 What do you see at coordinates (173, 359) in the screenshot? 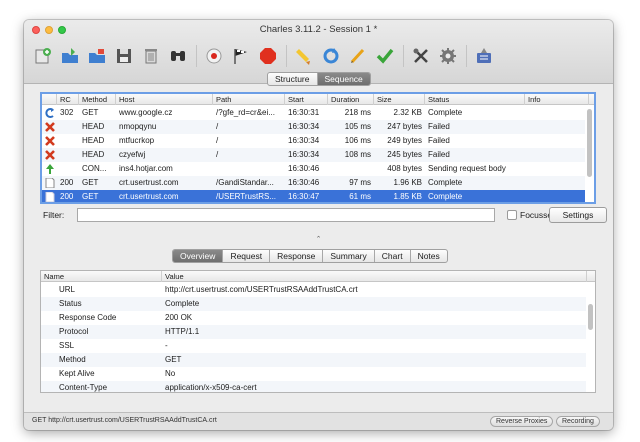
I see `row-value: GET` at bounding box center [173, 359].